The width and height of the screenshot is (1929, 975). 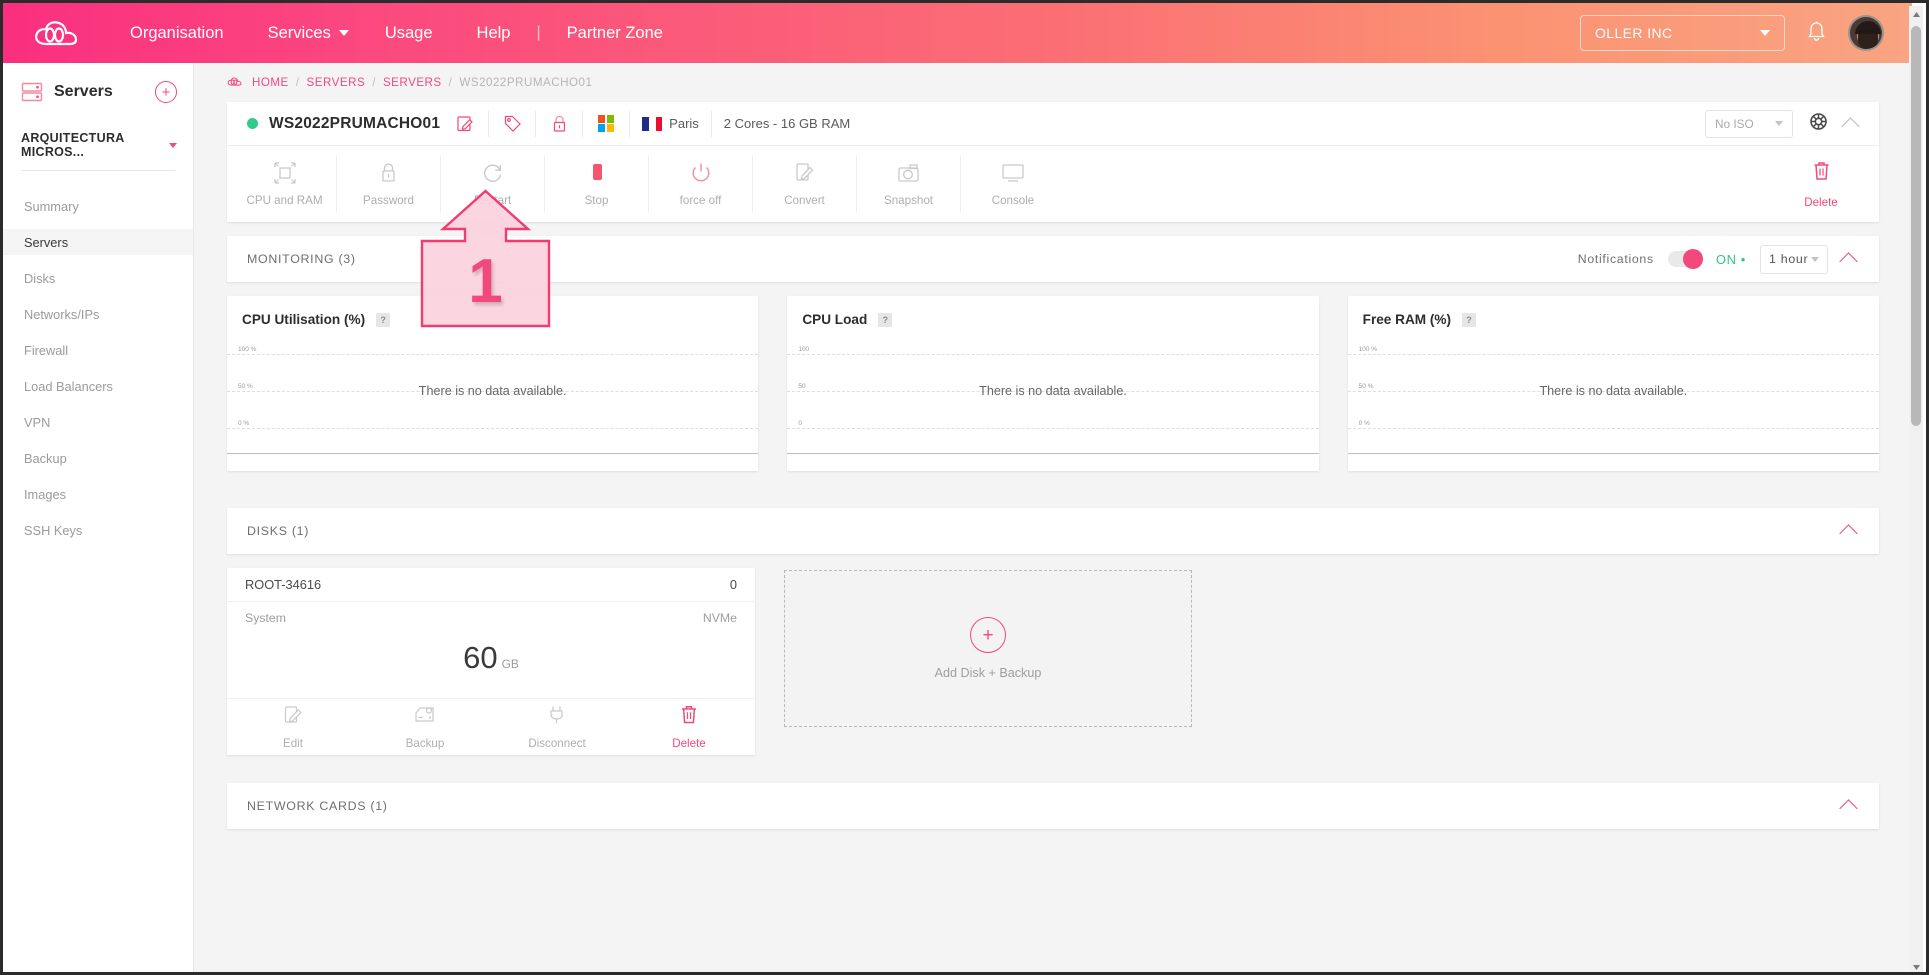 I want to click on breadcrumb-current: WS2022PRUMACHO01, so click(x=526, y=82).